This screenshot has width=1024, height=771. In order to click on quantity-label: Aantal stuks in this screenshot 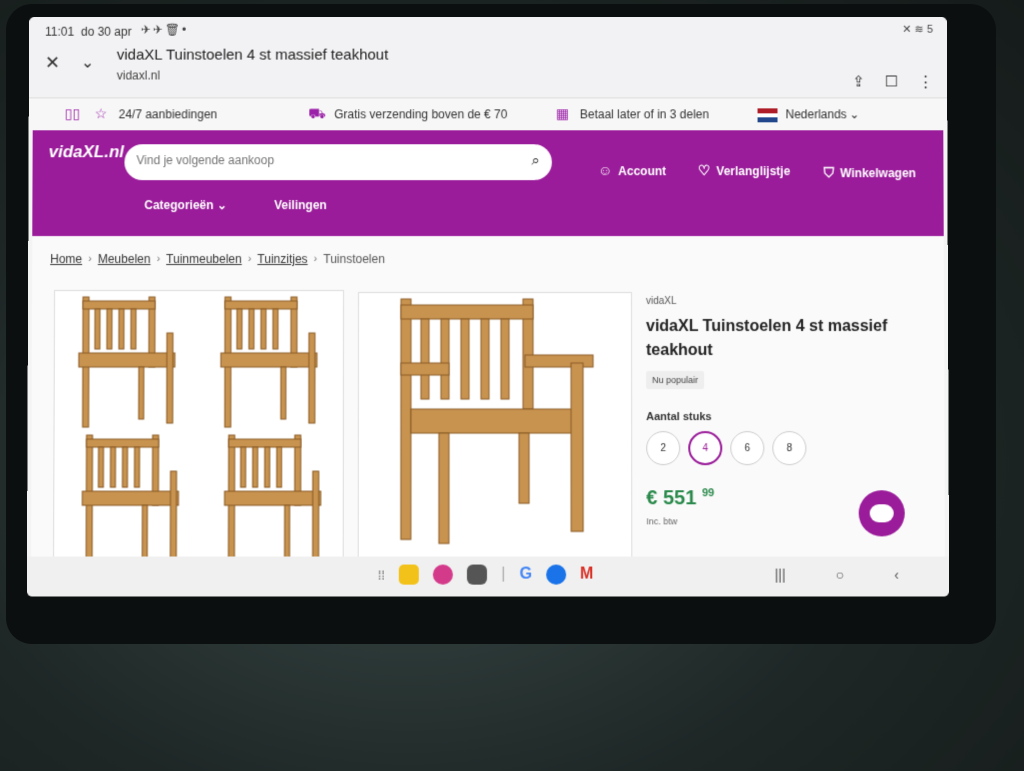, I will do `click(679, 417)`.